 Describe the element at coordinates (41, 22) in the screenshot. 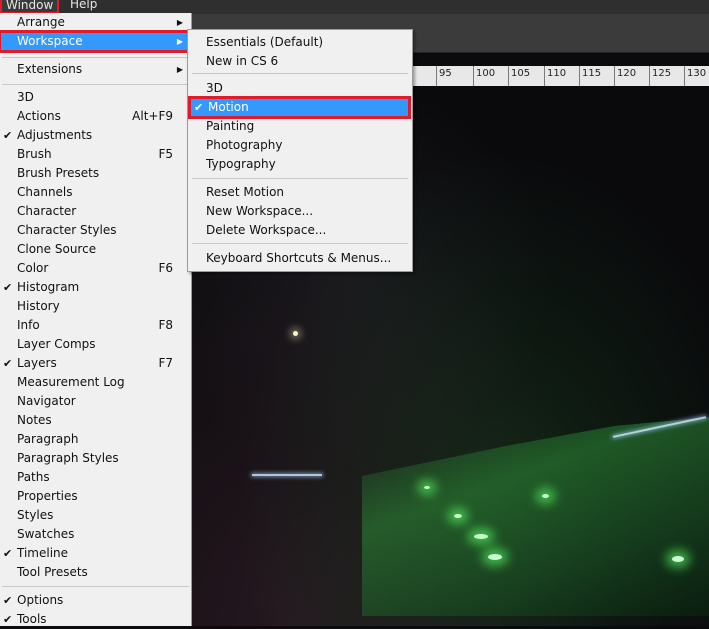

I see `menu-item-label: Arrange` at that location.